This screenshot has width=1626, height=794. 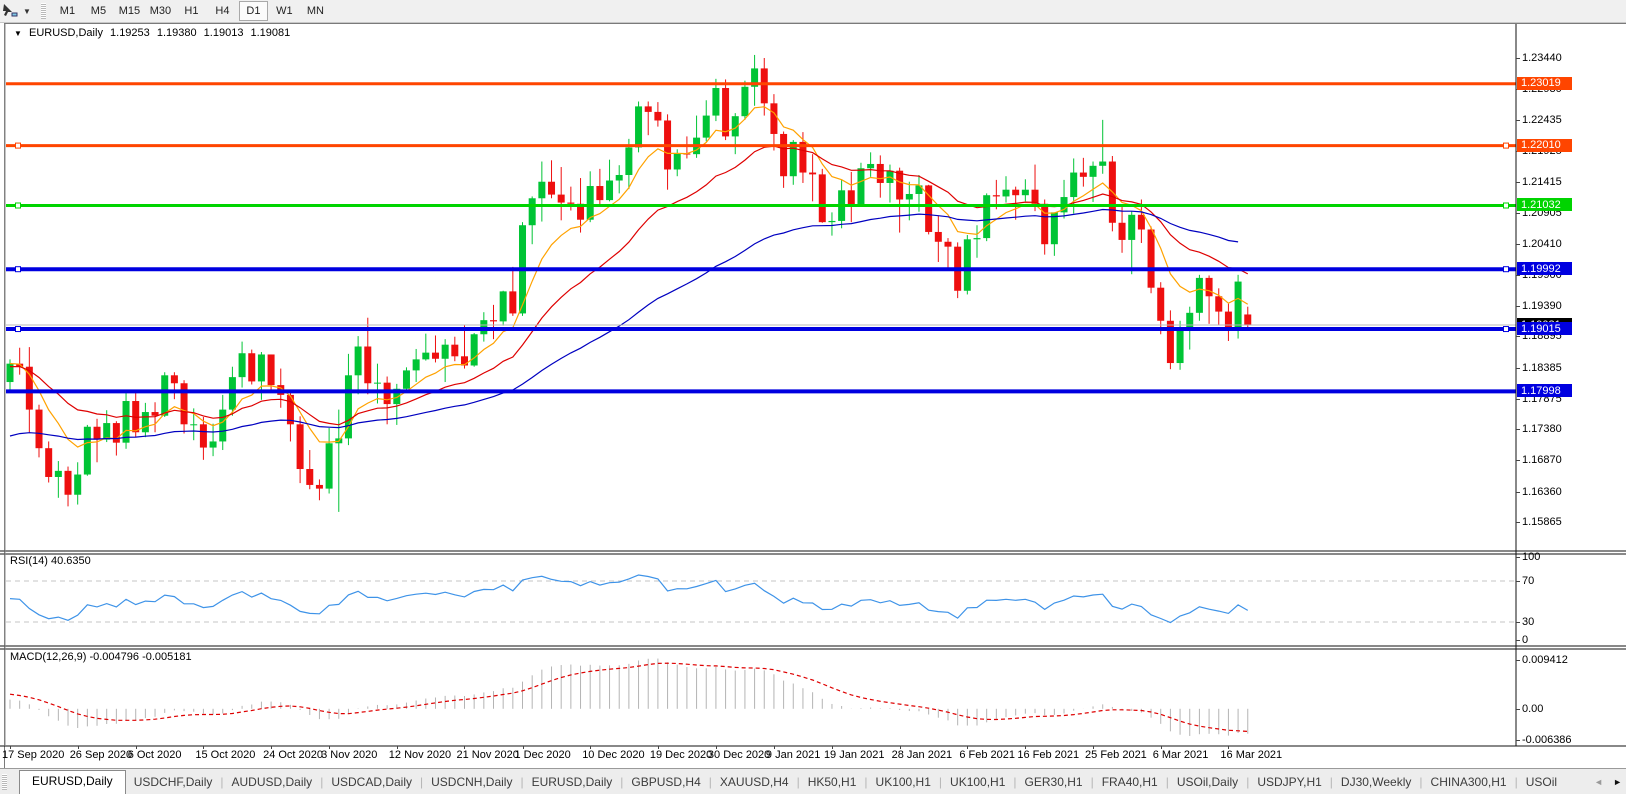 What do you see at coordinates (1544, 83) in the screenshot?
I see `level-price-badge-1.23019: 1.23019` at bounding box center [1544, 83].